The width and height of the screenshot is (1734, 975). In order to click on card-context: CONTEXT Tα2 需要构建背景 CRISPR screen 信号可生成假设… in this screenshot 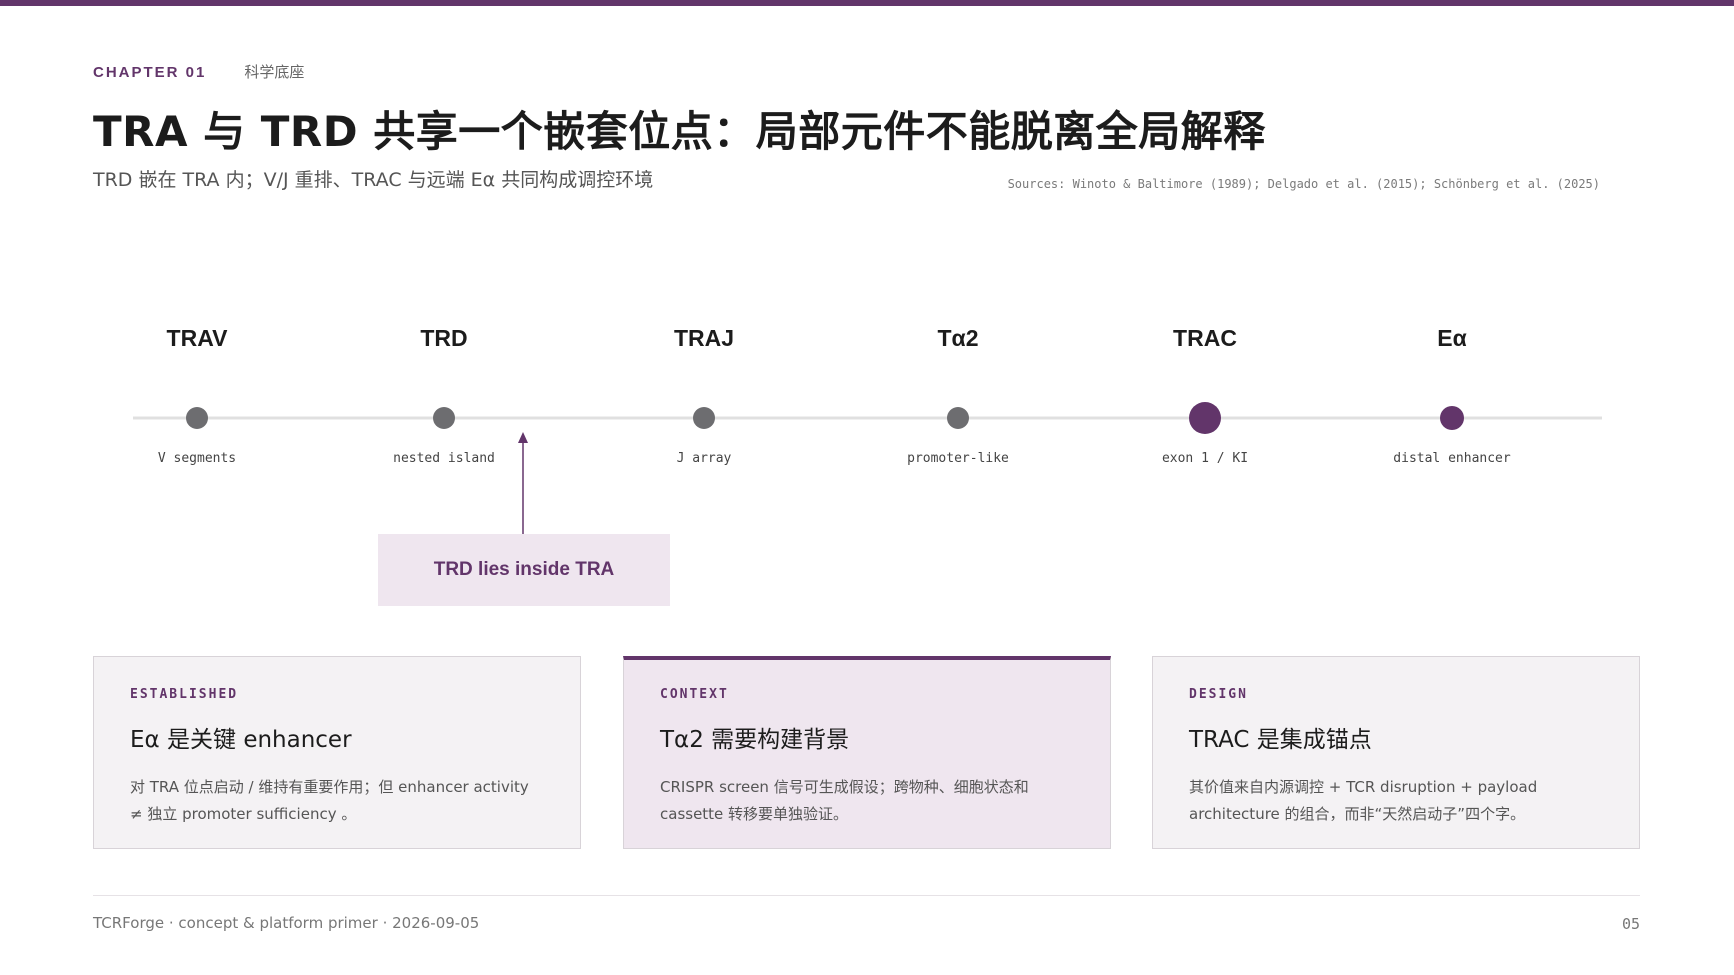, I will do `click(867, 752)`.